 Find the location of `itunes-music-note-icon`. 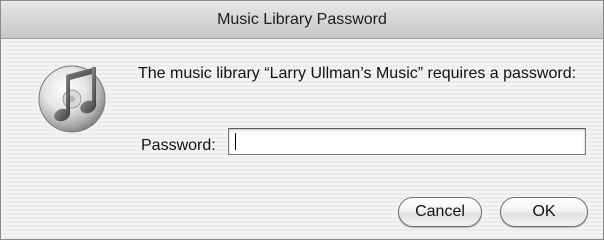

itunes-music-note-icon is located at coordinates (73, 96).